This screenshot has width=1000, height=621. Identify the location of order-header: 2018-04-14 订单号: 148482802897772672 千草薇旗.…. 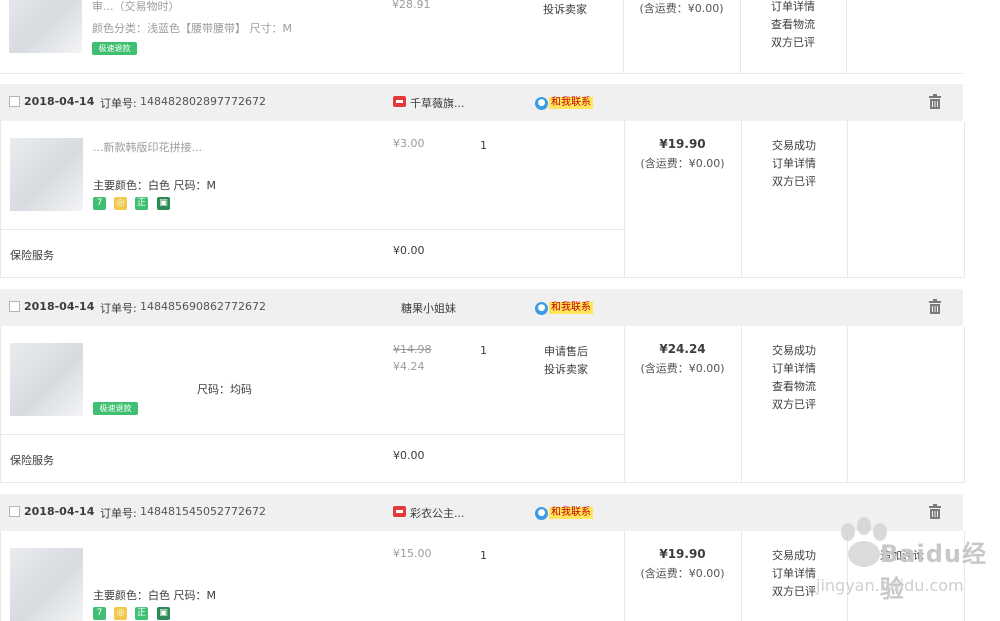
(481, 102).